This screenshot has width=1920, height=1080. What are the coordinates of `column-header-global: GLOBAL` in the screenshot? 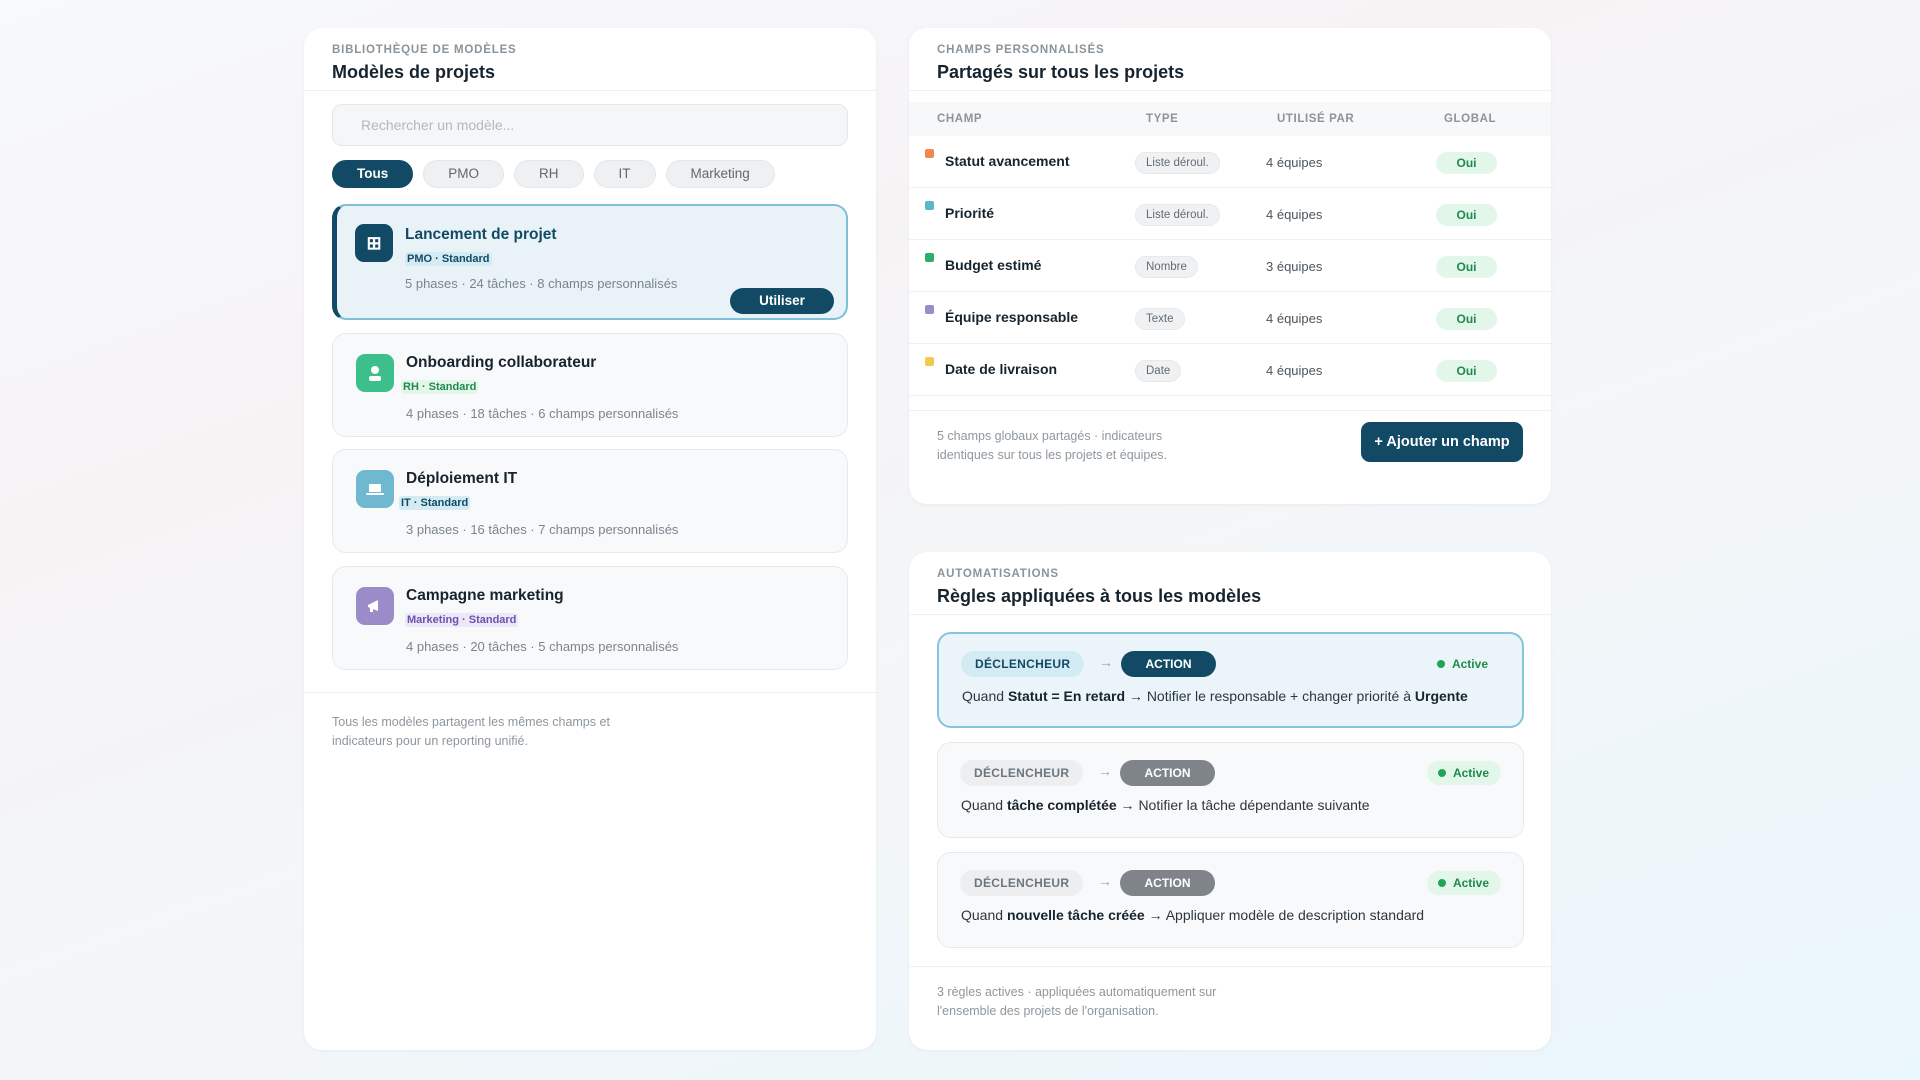 It's located at (1470, 119).